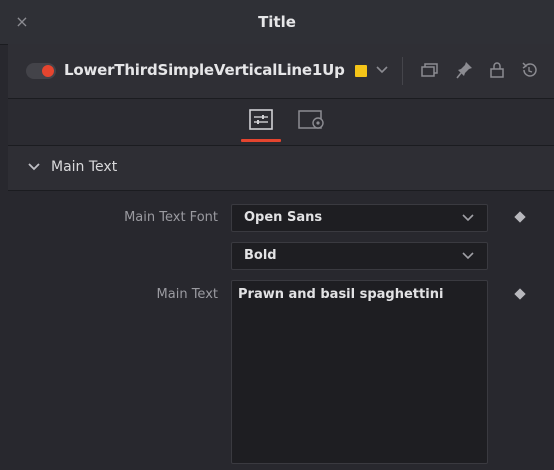 The width and height of the screenshot is (554, 470). I want to click on color-swatch, so click(361, 71).